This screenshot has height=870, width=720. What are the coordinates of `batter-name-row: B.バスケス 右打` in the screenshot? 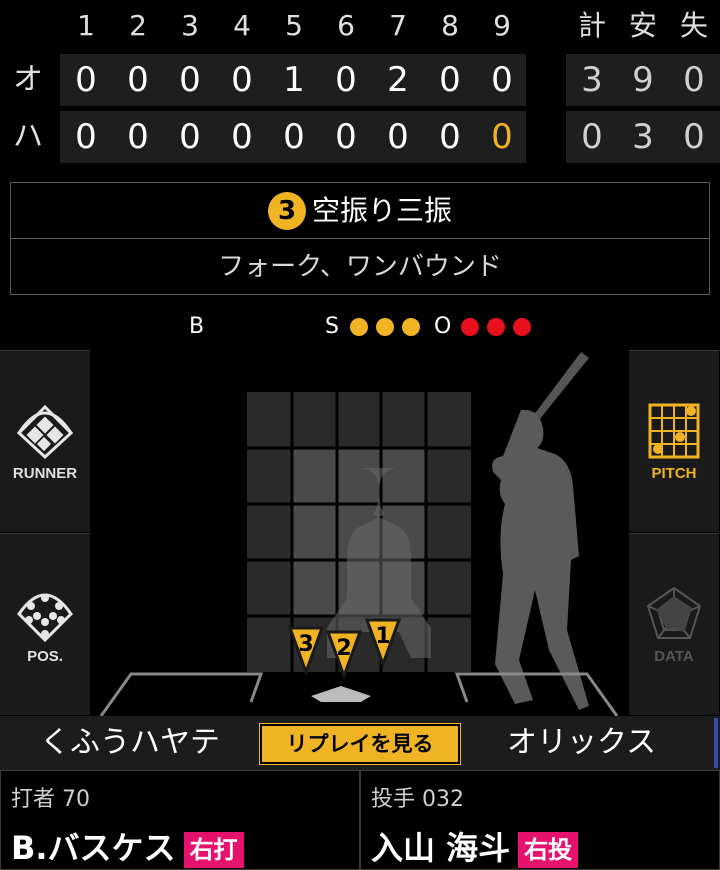 It's located at (127, 846).